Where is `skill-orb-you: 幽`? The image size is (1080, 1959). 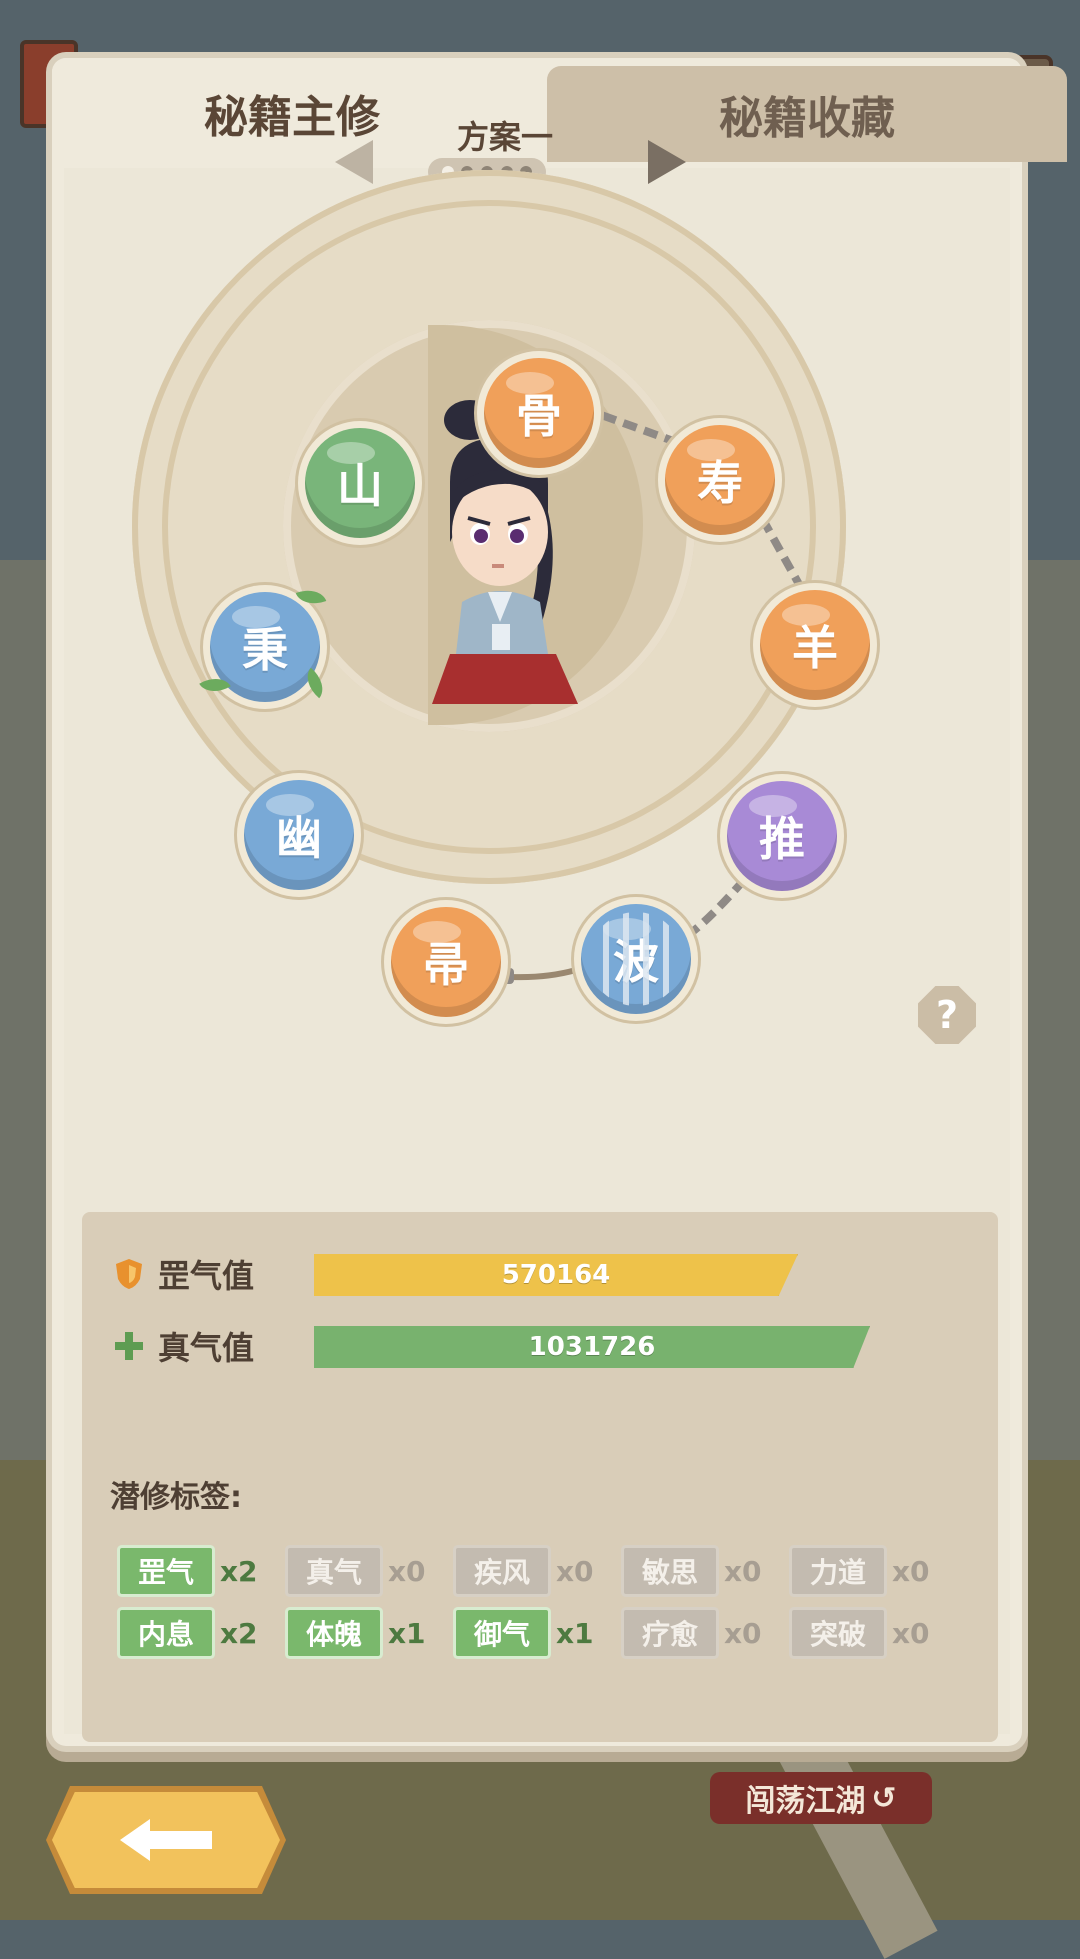
skill-orb-you: 幽 is located at coordinates (299, 835).